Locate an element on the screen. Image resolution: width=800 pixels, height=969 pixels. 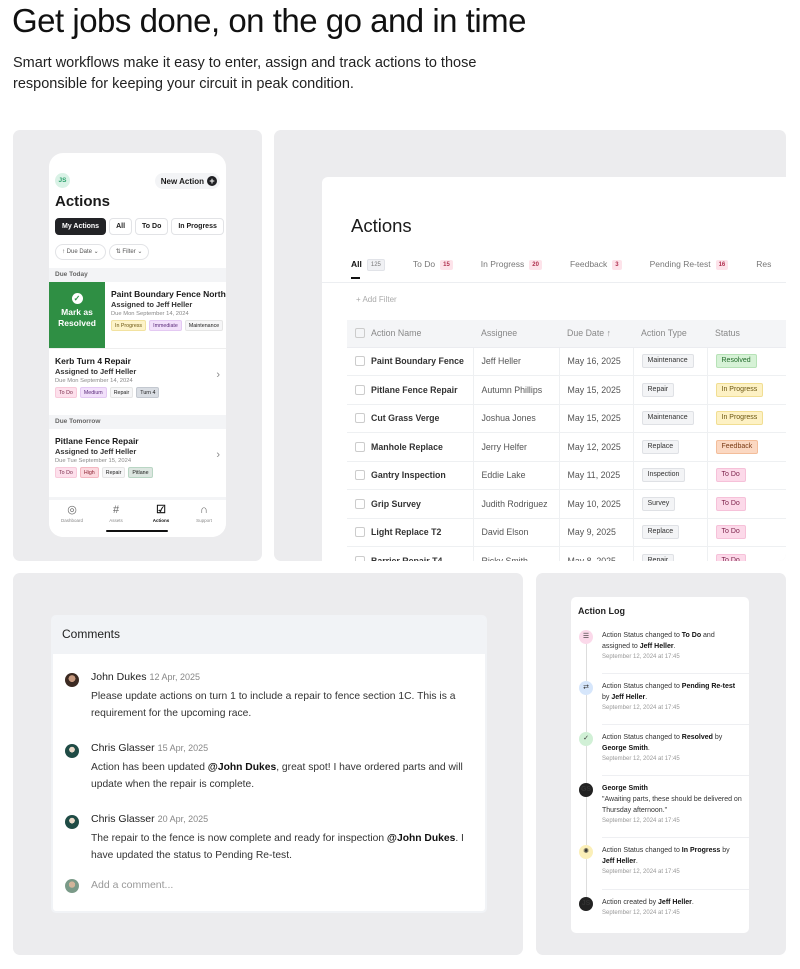
count-badge: 125 is located at coordinates (375, 265).